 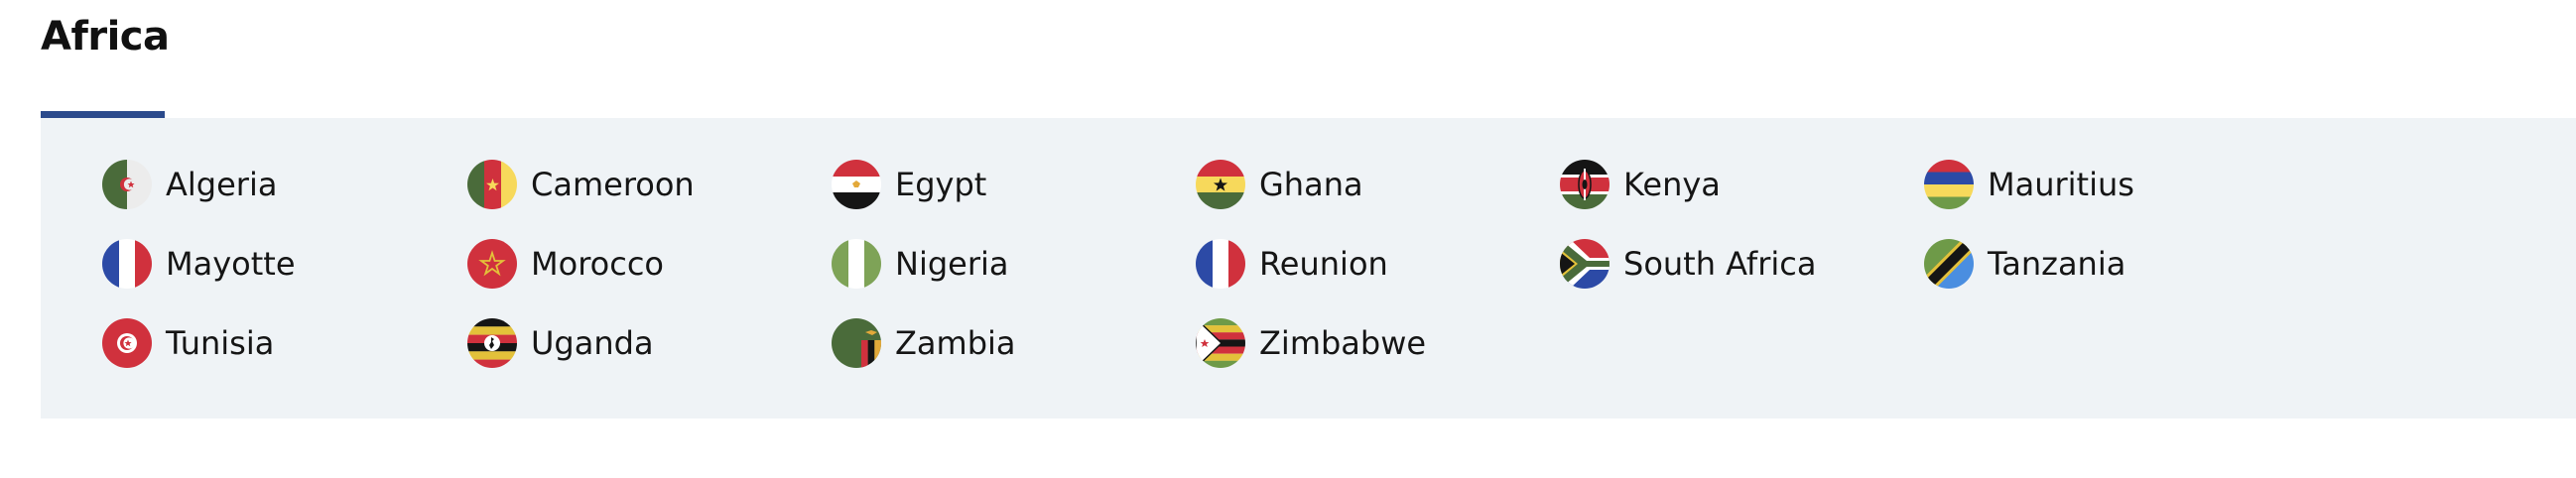 I want to click on cameroon-flag-icon, so click(x=492, y=184).